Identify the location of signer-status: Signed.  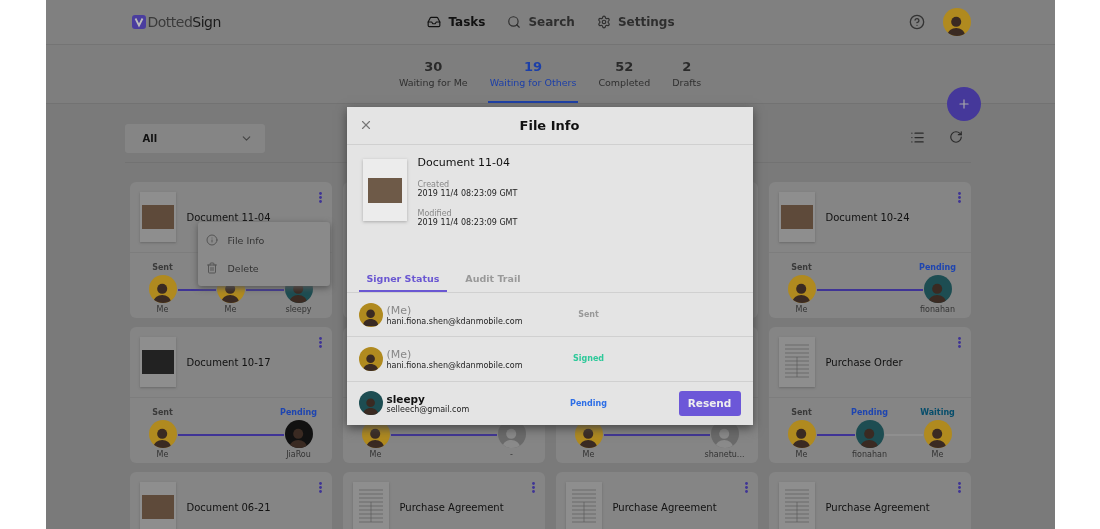
(588, 359).